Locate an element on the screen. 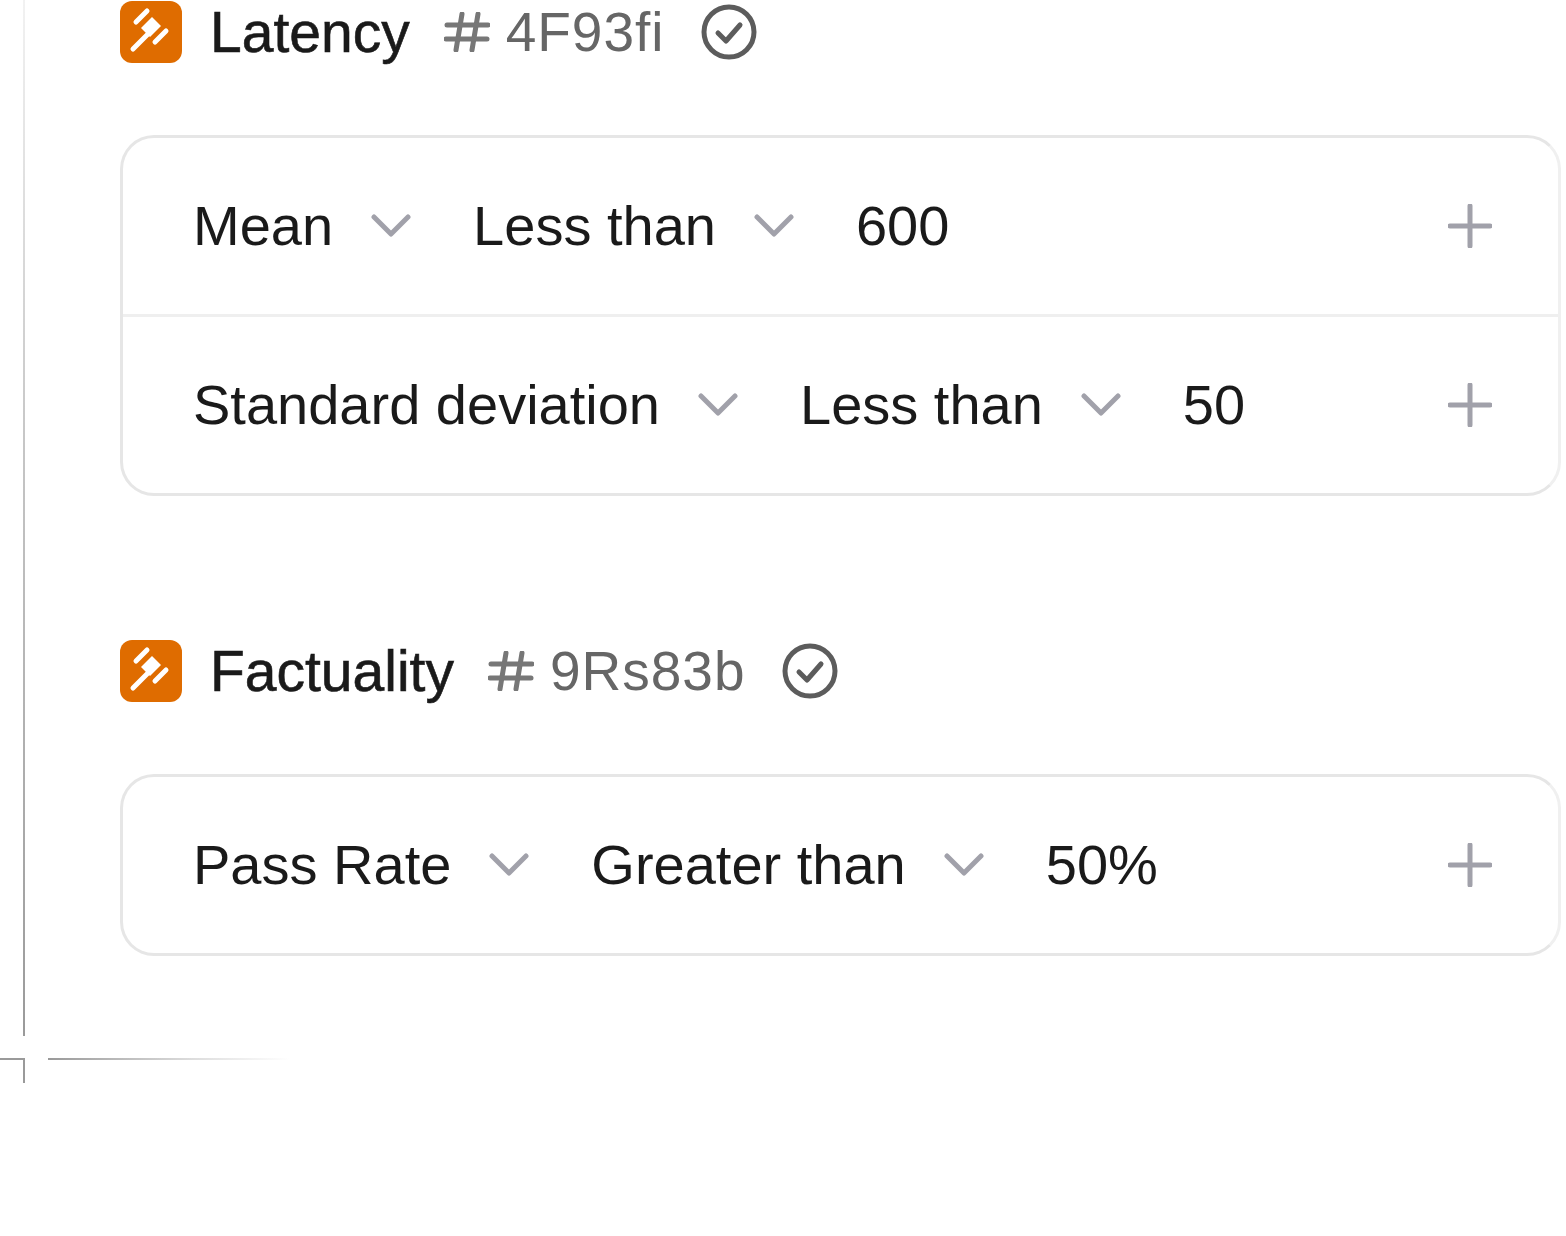 The width and height of the screenshot is (1566, 1236). threshold-field: 600 is located at coordinates (902, 226).